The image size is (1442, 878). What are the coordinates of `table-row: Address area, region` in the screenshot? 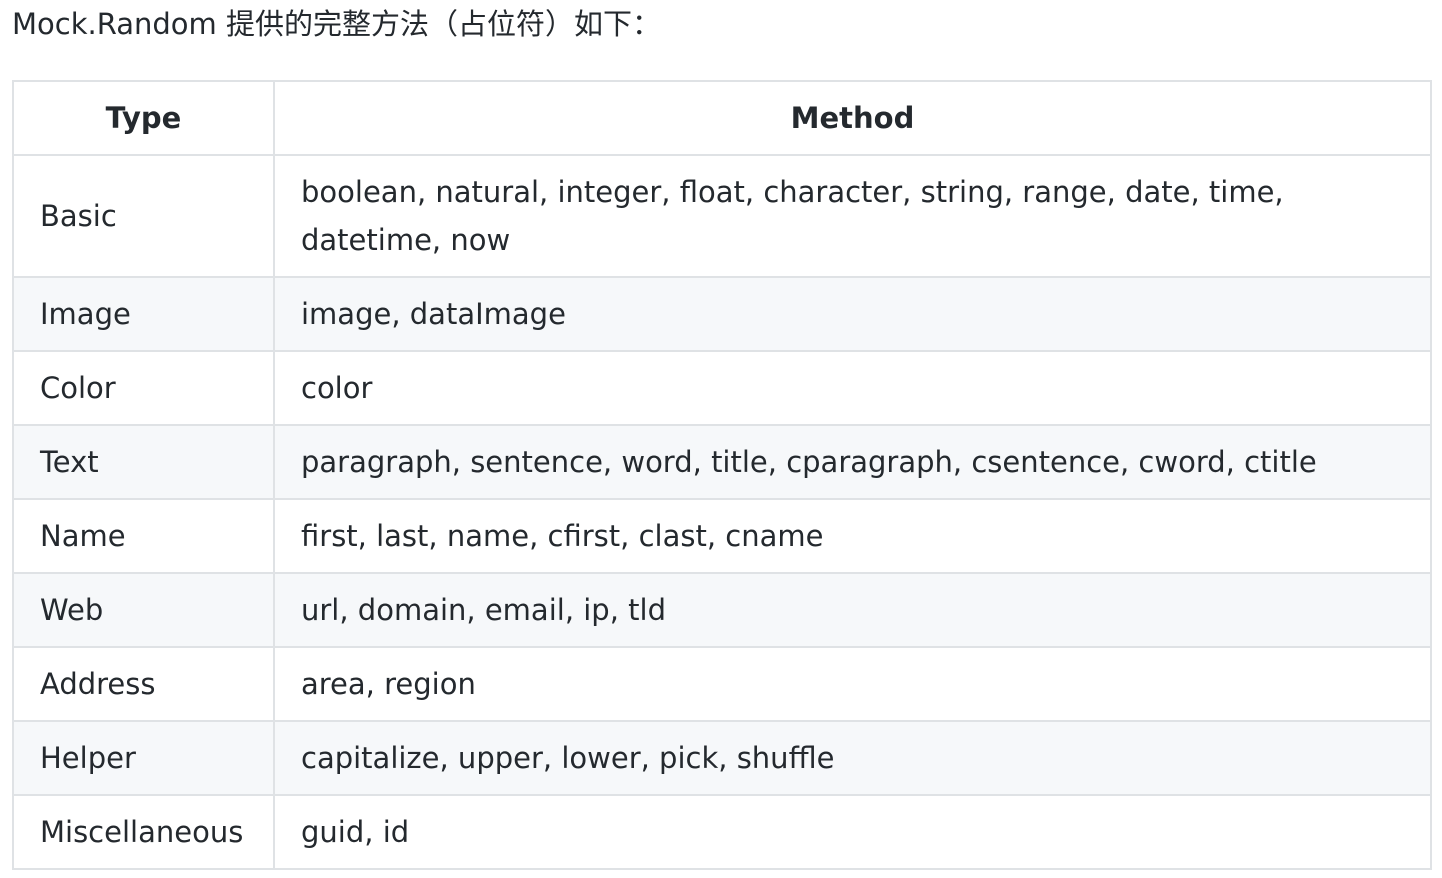 It's located at (722, 684).